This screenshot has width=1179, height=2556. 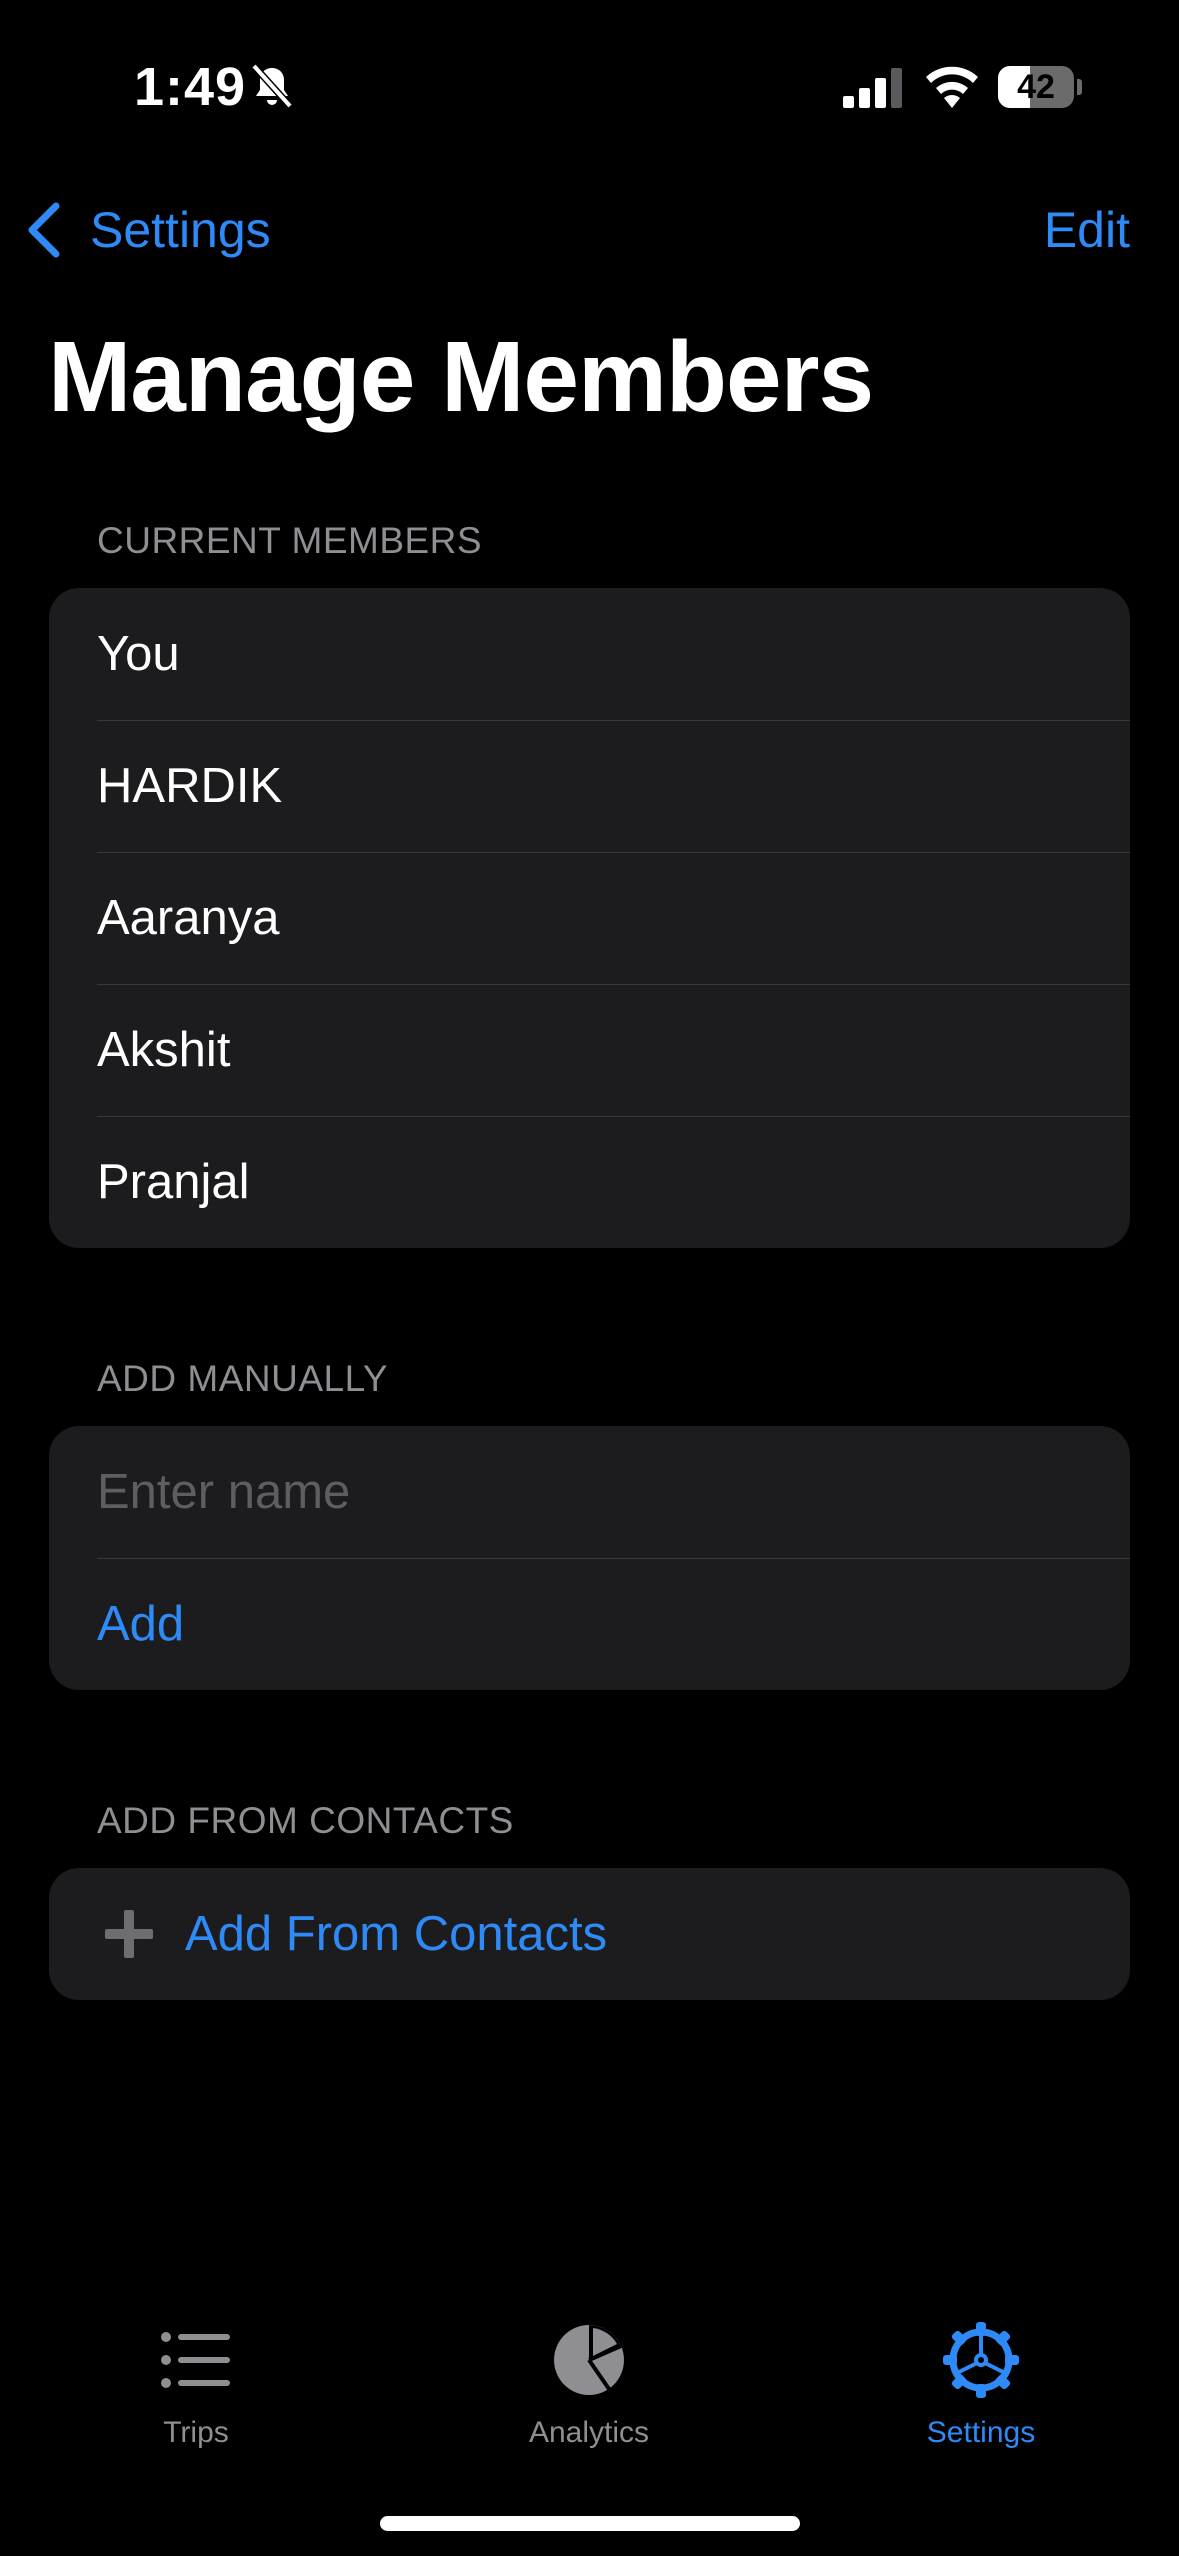 What do you see at coordinates (180, 230) in the screenshot?
I see `back-button-label: Settings` at bounding box center [180, 230].